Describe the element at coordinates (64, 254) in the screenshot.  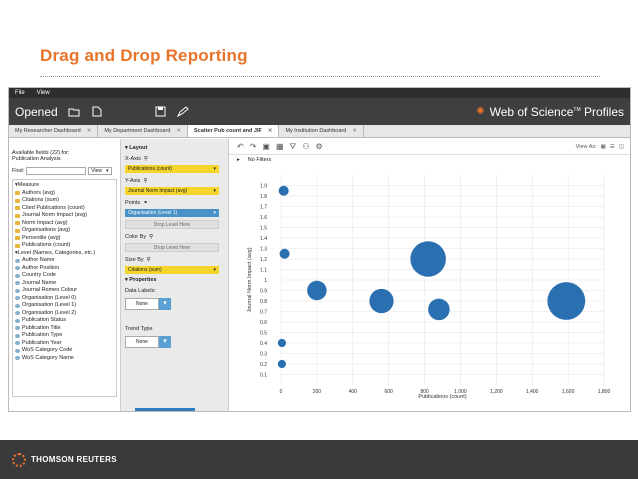
I see `level-group: ▾ Level (Names, Categories, etc.)` at that location.